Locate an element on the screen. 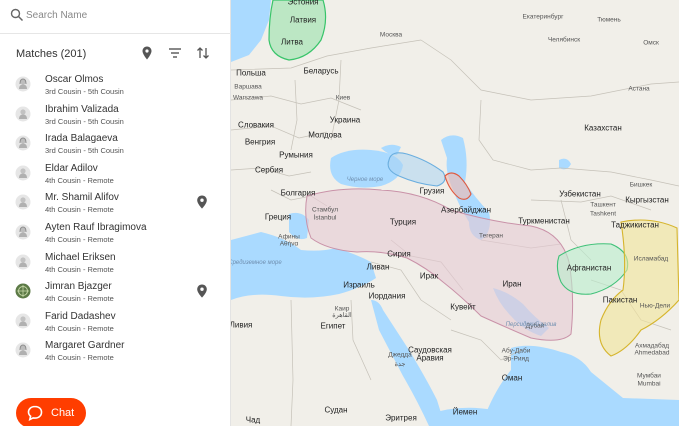  country-label: Чад is located at coordinates (253, 420).